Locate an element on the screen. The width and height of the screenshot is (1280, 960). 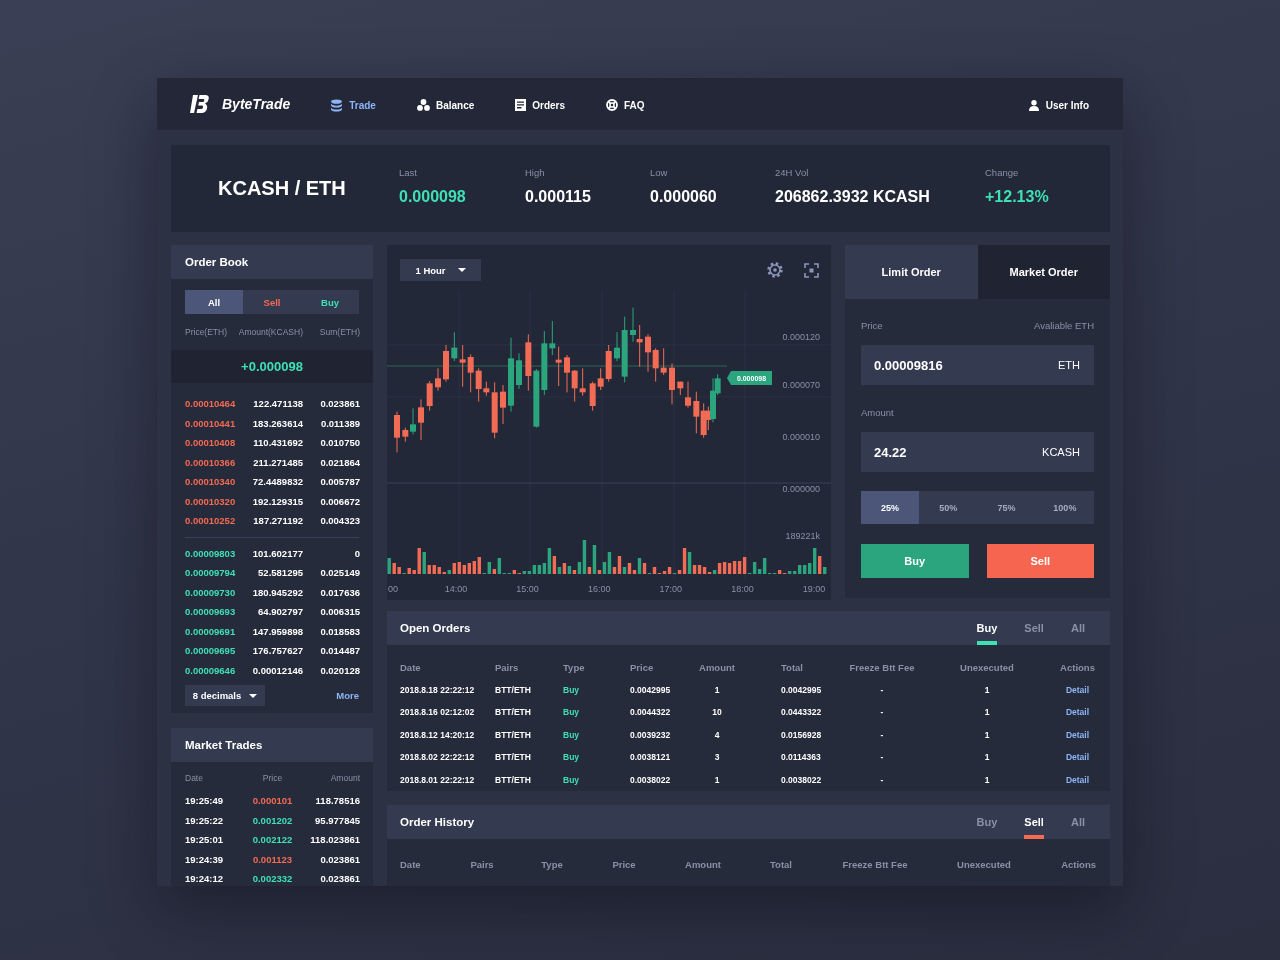
price-cell: 0.00010366 is located at coordinates (210, 462).